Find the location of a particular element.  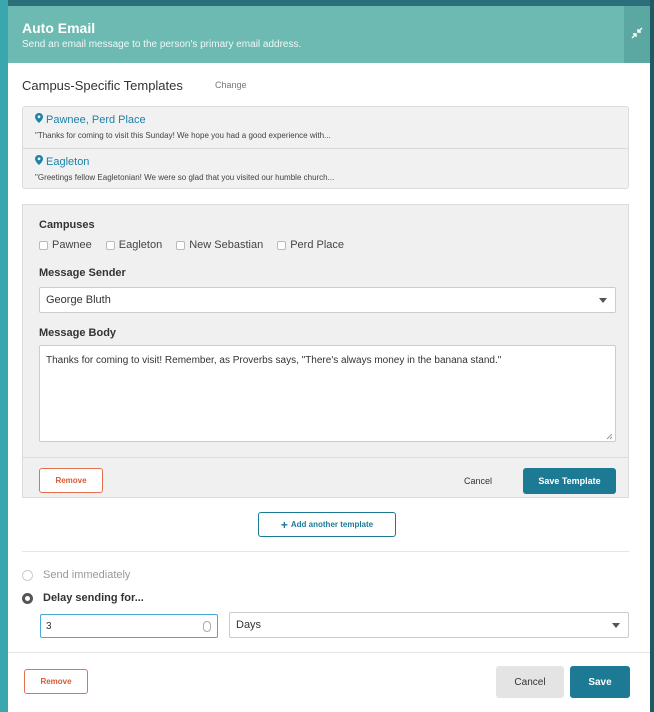

plus-icon: + is located at coordinates (284, 524).